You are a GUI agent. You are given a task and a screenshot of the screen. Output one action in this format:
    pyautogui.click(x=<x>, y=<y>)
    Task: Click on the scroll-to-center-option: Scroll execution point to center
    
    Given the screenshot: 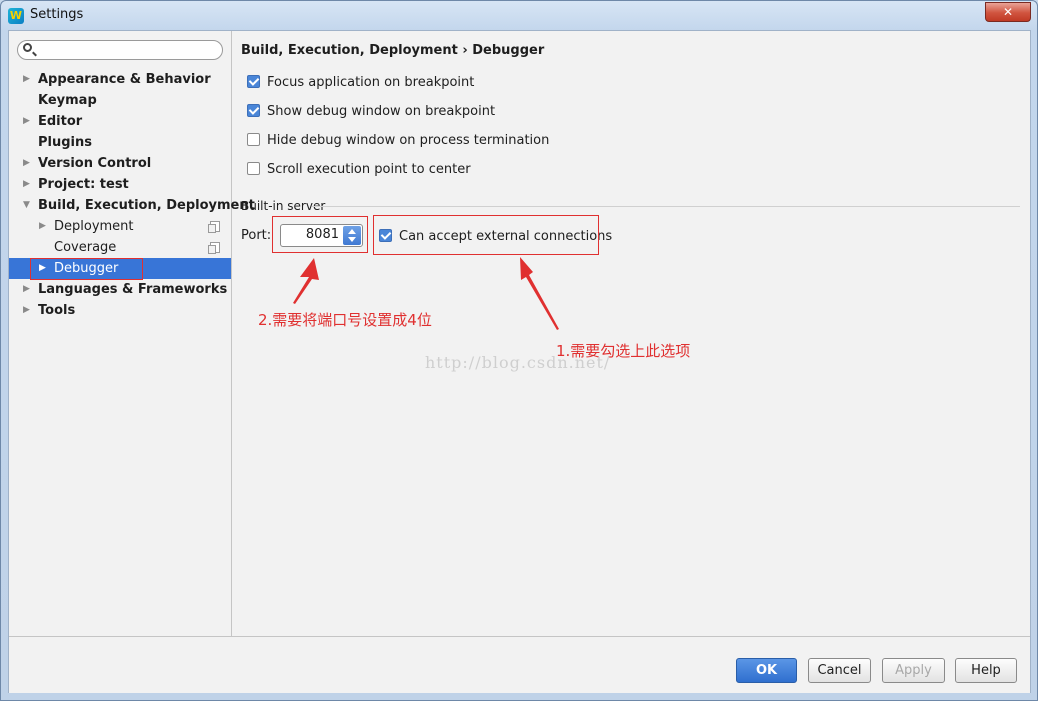 What is the action you would take?
    pyautogui.click(x=359, y=170)
    